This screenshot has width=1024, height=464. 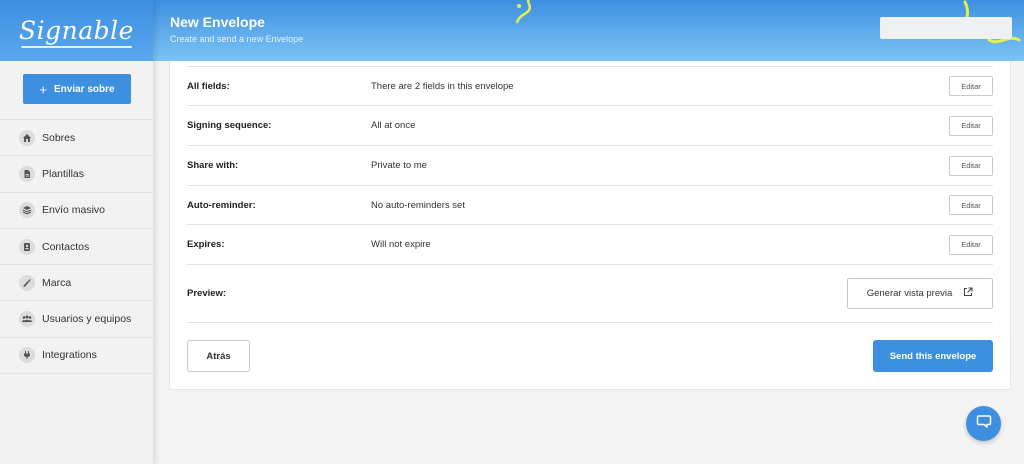 What do you see at coordinates (63, 173) in the screenshot?
I see `sidebar-item-label: Plantillas` at bounding box center [63, 173].